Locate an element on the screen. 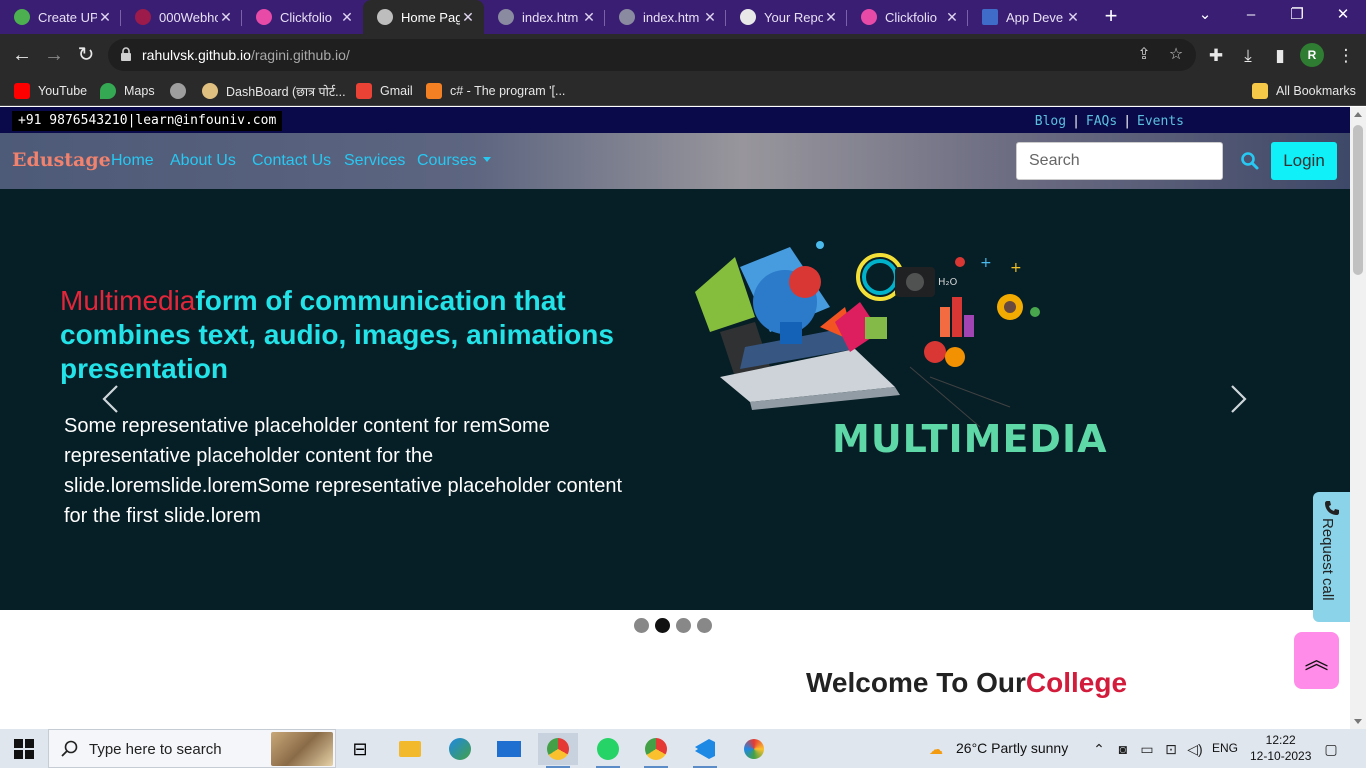  scroll-up-arrow-icon is located at coordinates (1358, 114).